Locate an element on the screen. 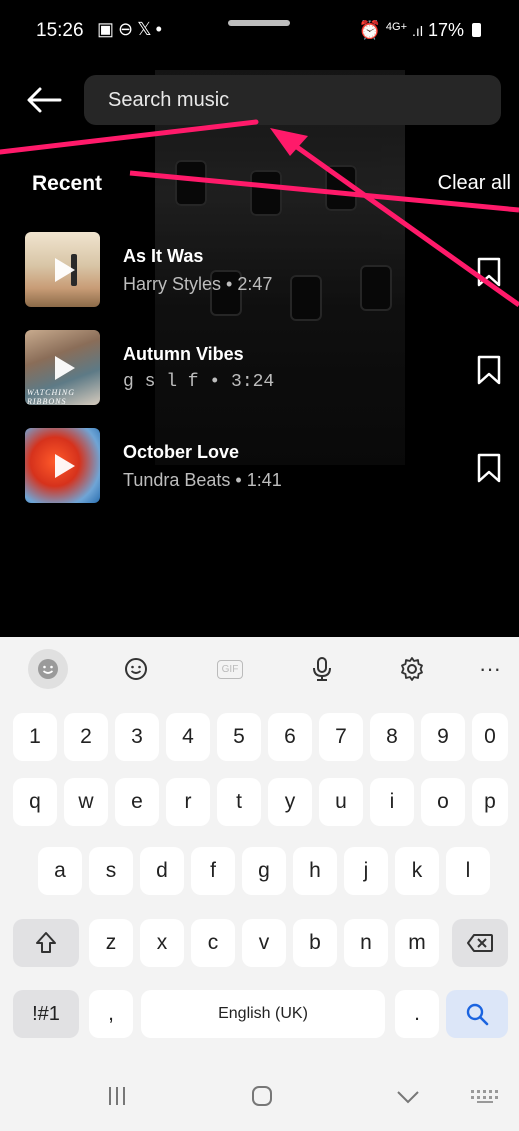 The image size is (519, 1131). signal-icon: .ıl is located at coordinates (417, 31).